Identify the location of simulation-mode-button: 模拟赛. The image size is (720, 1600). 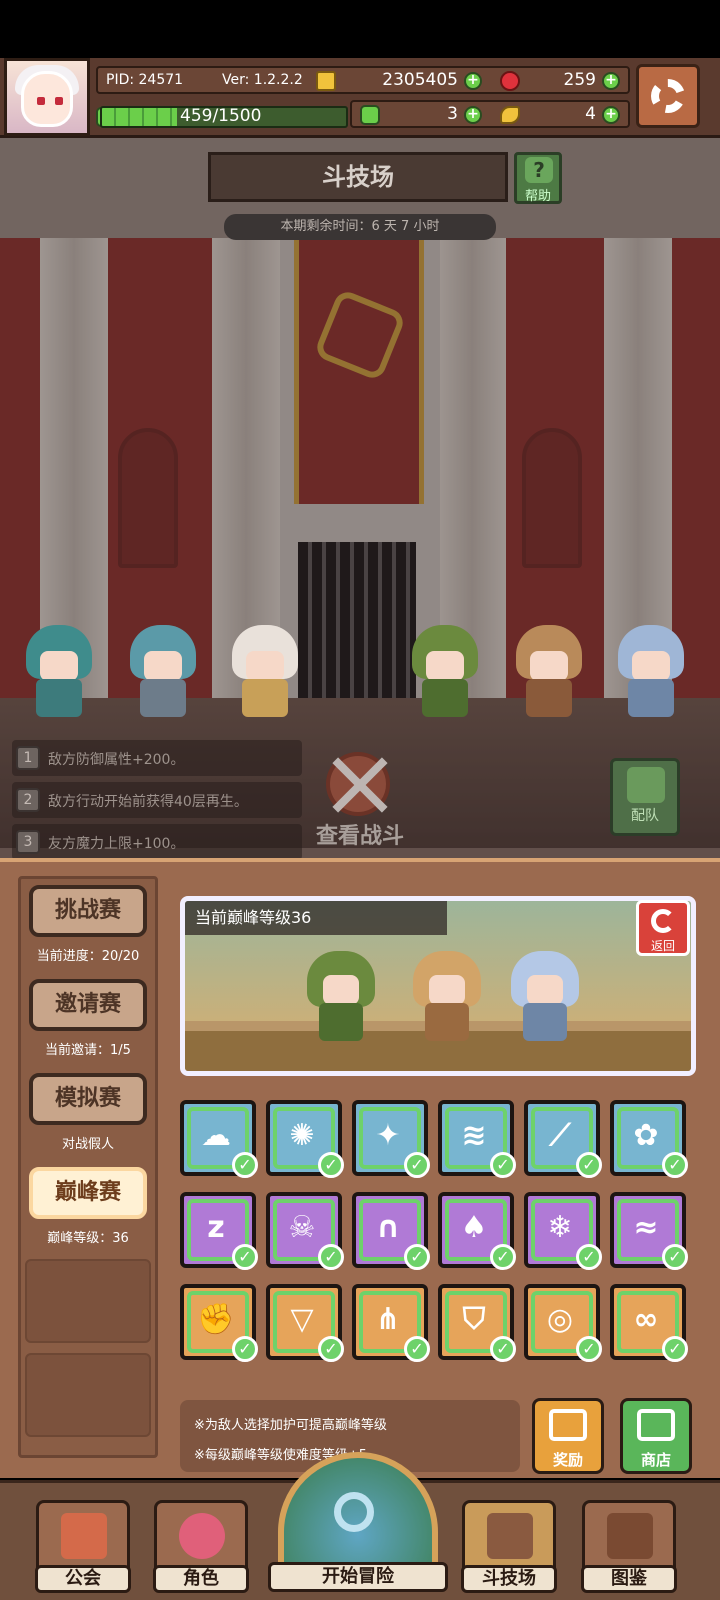
(88, 1099).